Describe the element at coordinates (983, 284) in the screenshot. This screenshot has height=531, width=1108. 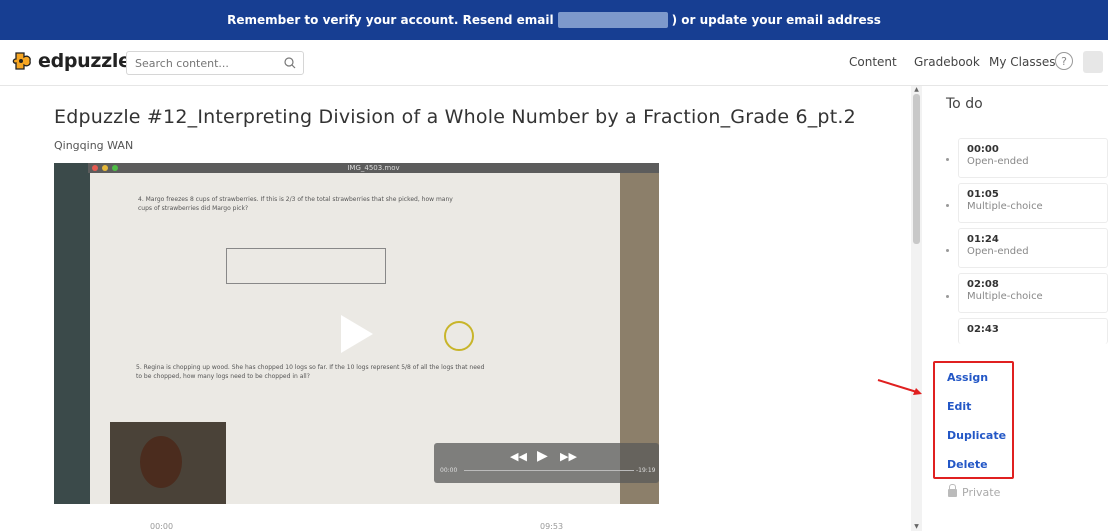
I see `todo-time: 02:08` at that location.